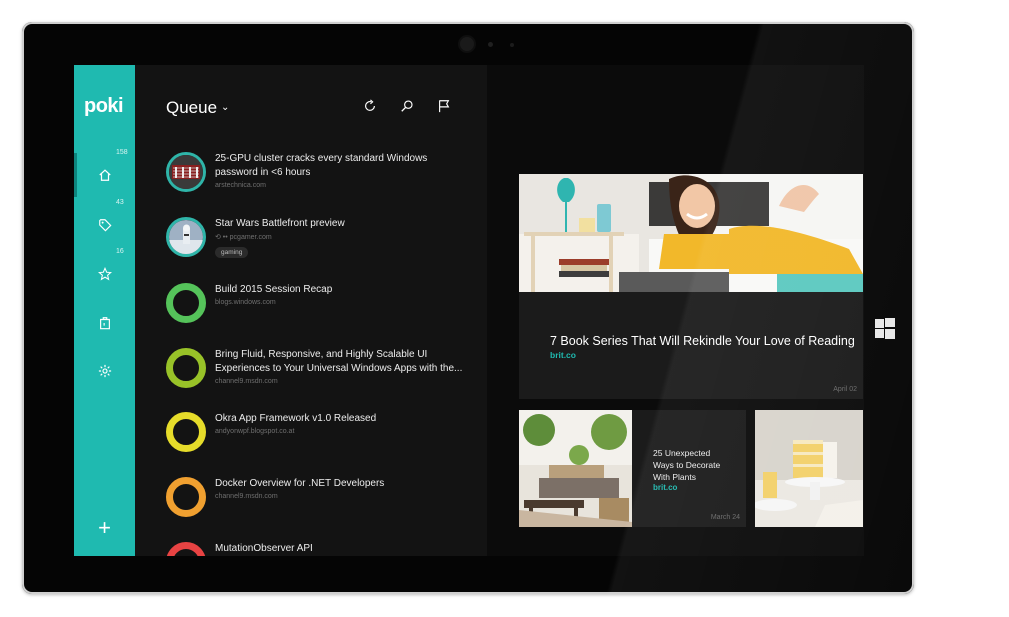 Image resolution: width=1009 pixels, height=617 pixels. What do you see at coordinates (563, 355) in the screenshot?
I see `featured-source: brit.co` at bounding box center [563, 355].